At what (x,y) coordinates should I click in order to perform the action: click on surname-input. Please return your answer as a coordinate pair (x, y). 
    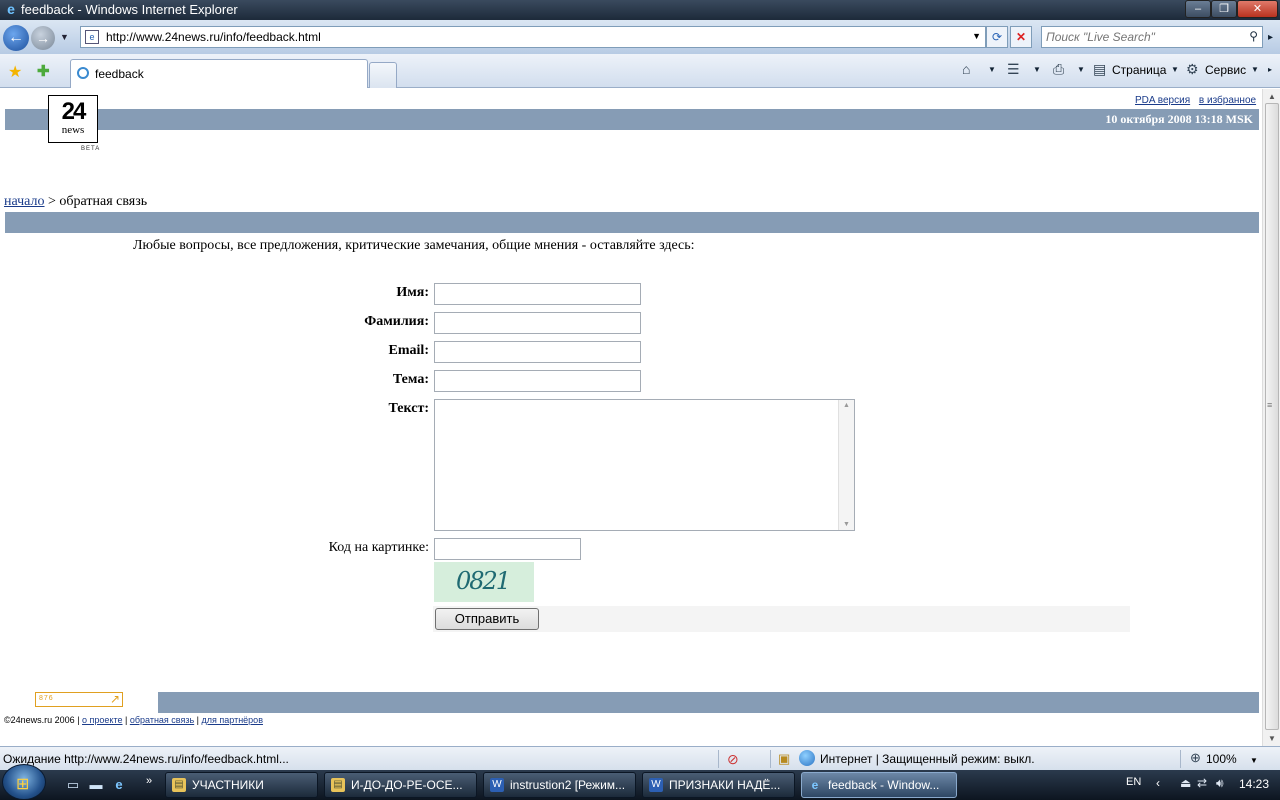
    Looking at the image, I should click on (537, 323).